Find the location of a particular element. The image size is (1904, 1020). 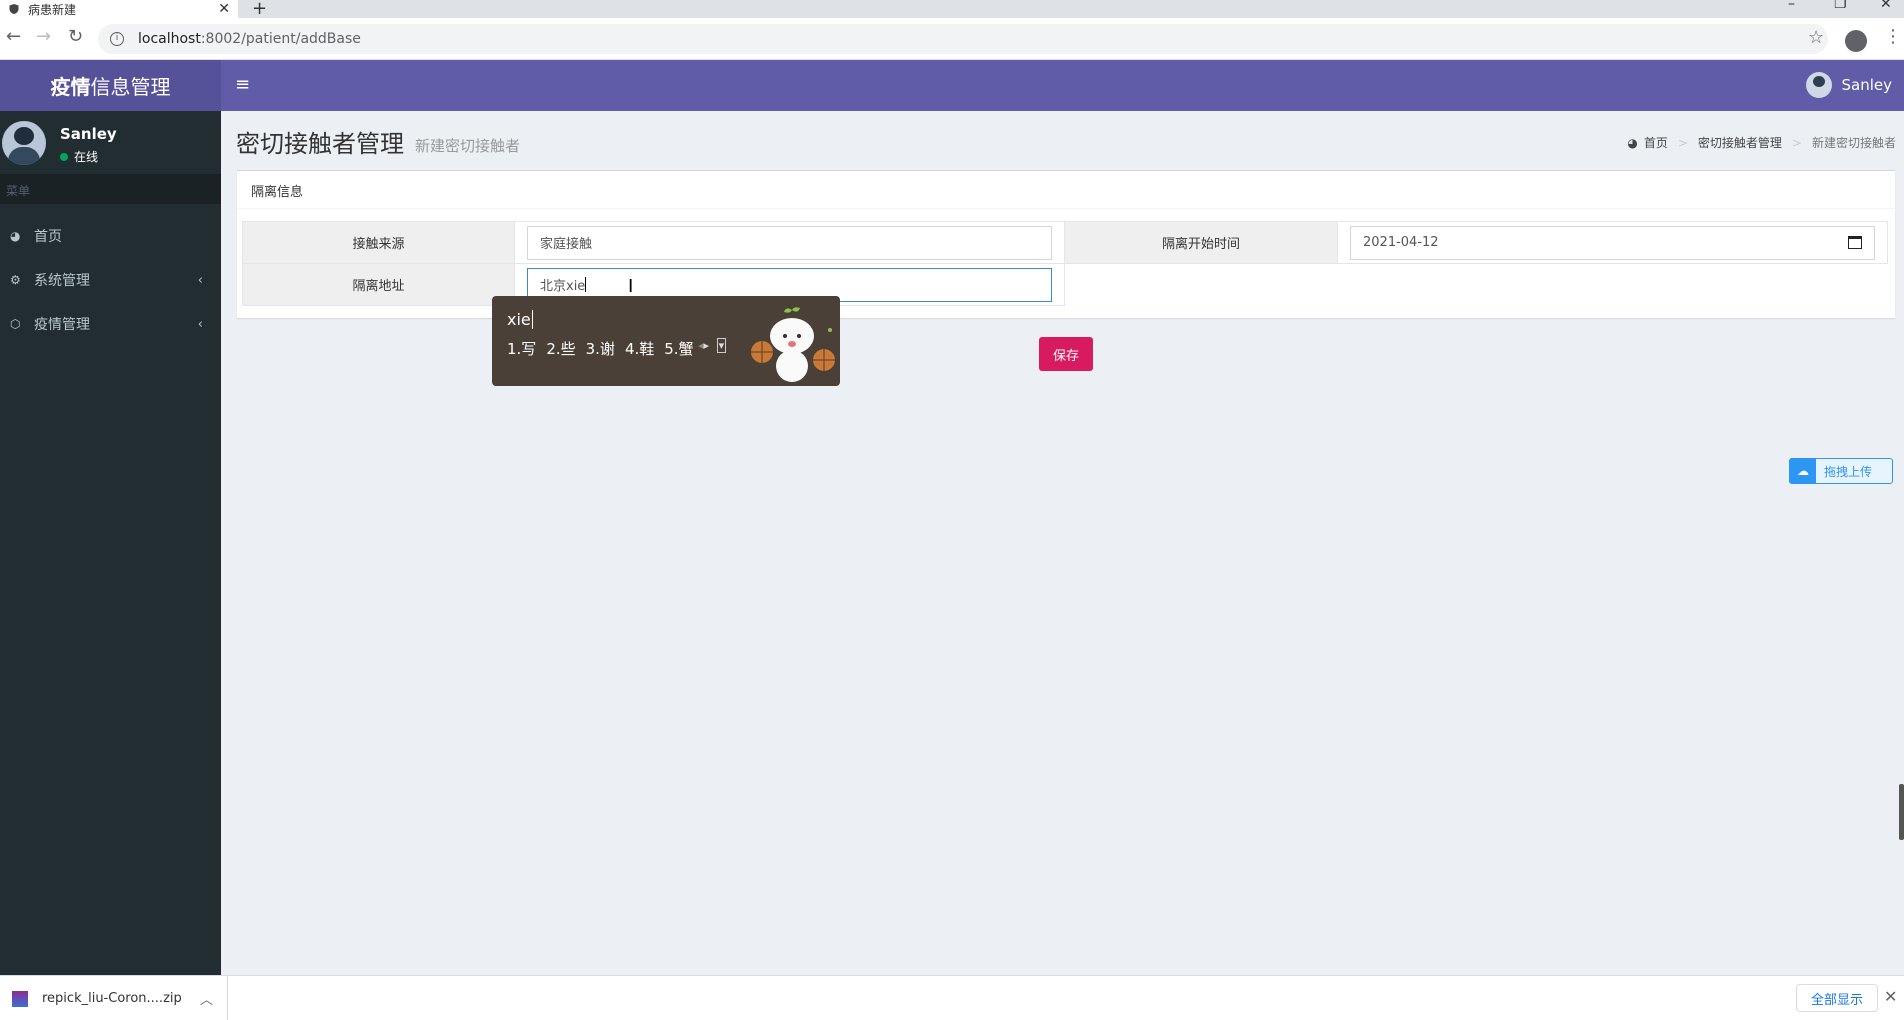

user-menu: Sanley is located at coordinates (1849, 85).